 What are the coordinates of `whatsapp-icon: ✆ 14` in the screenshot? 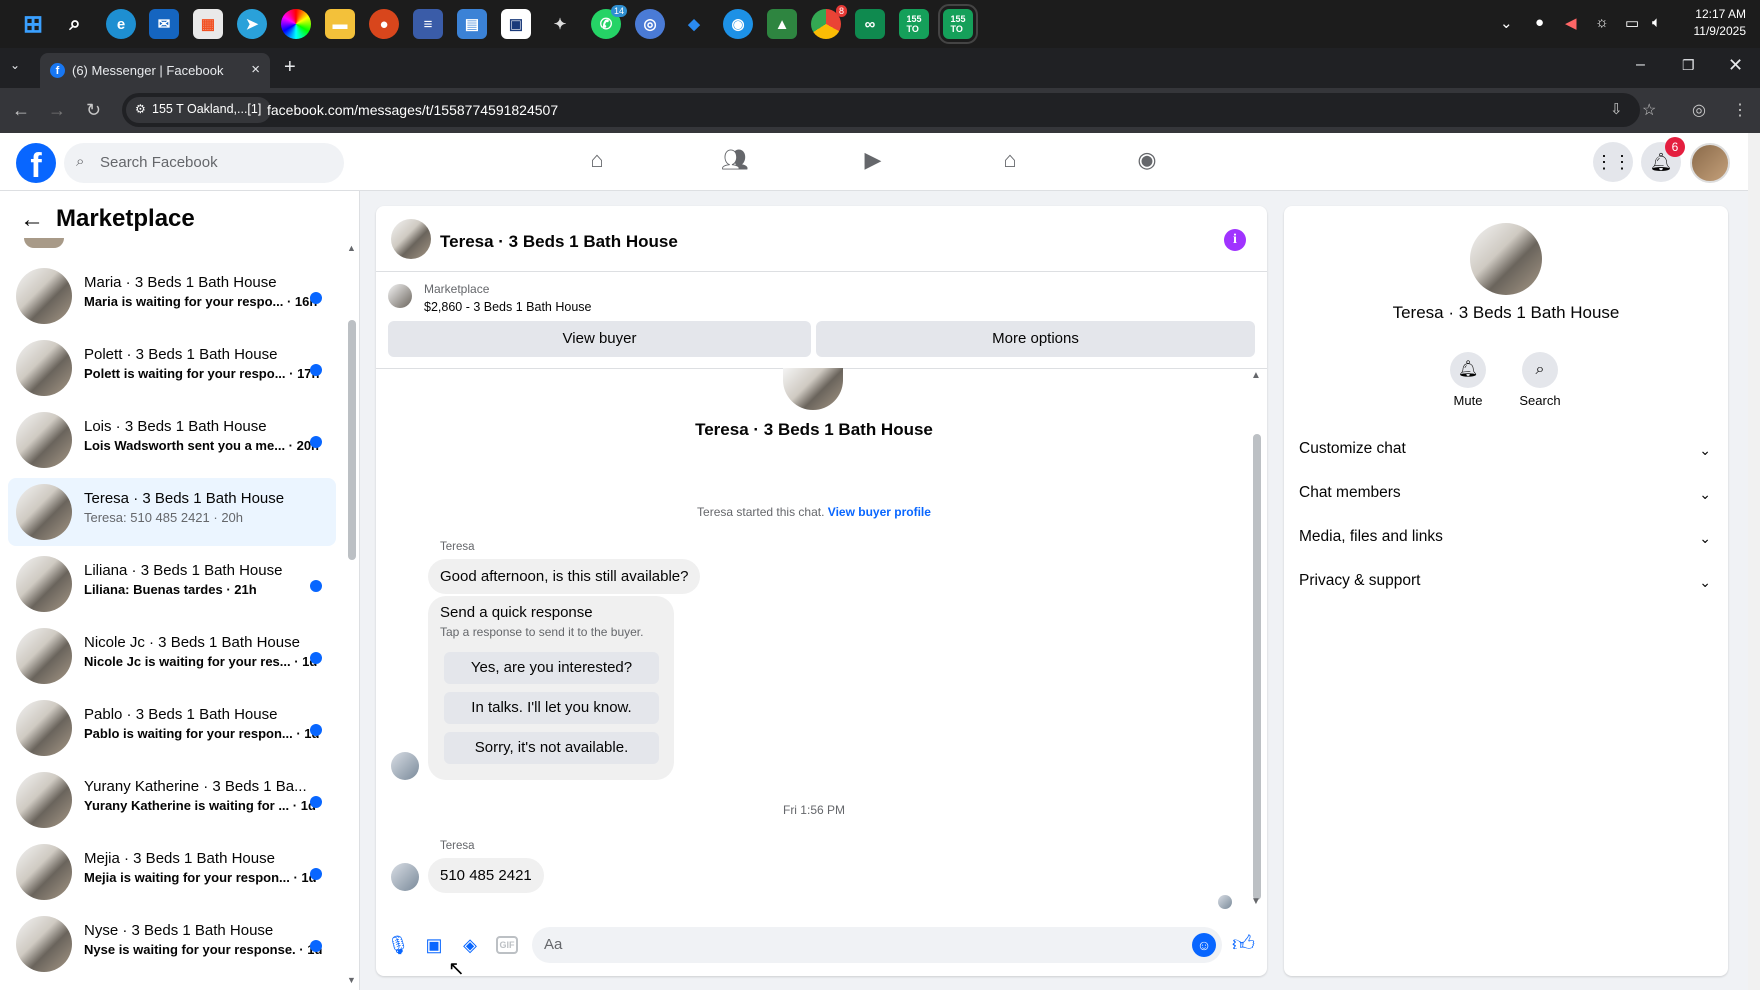 It's located at (609, 22).